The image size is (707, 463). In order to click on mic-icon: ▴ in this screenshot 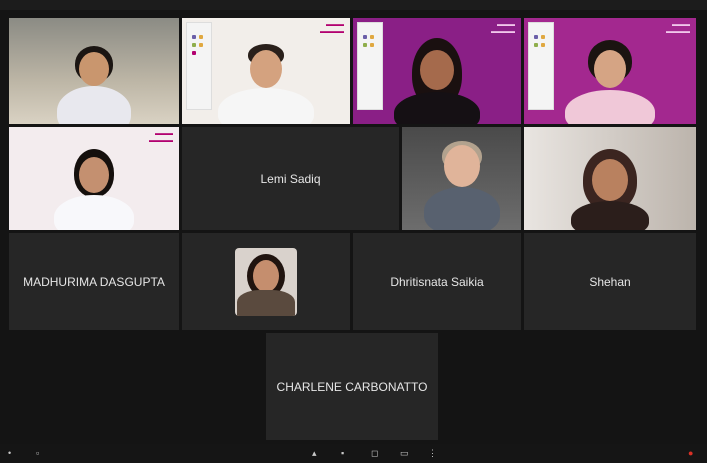, I will do `click(314, 453)`.